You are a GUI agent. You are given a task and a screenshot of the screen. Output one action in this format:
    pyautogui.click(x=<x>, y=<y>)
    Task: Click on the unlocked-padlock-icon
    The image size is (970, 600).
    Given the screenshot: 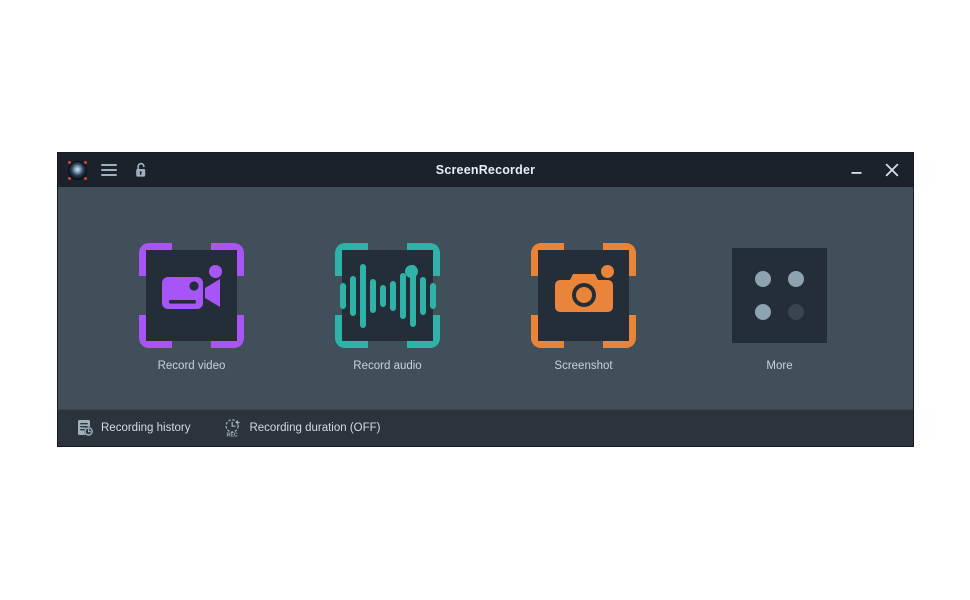 What is the action you would take?
    pyautogui.click(x=141, y=170)
    